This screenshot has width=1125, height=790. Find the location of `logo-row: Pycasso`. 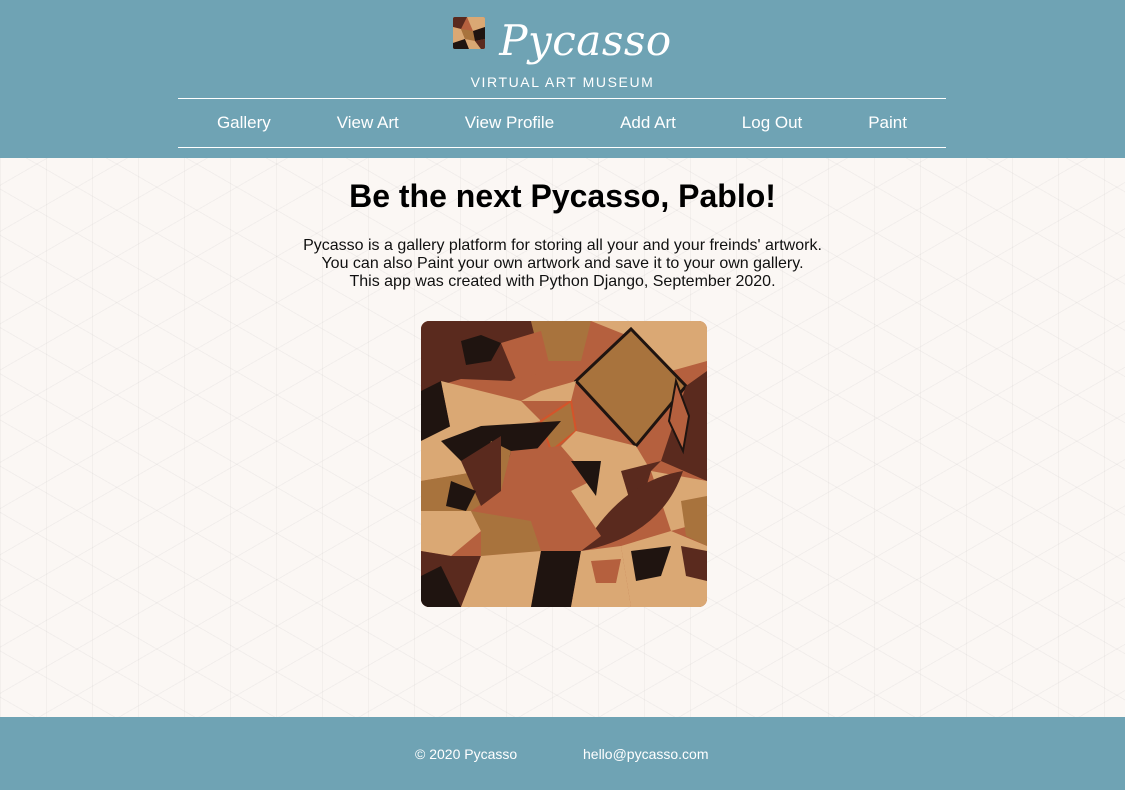

logo-row: Pycasso is located at coordinates (562, 40).